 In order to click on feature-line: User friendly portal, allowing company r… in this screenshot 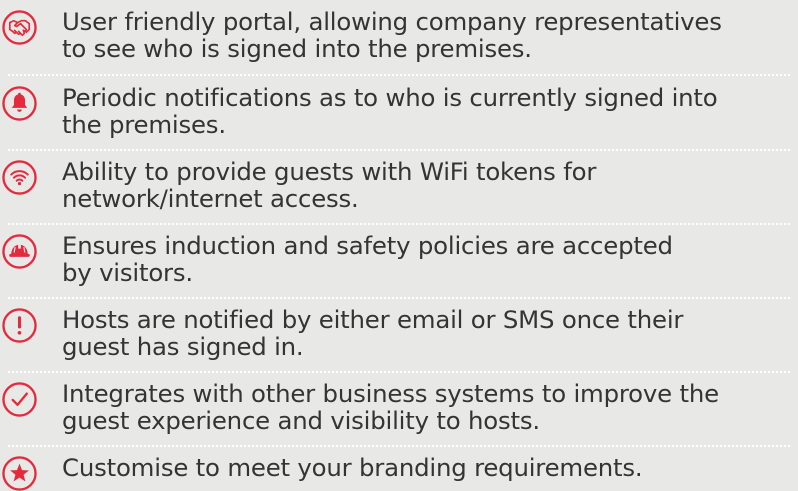, I will do `click(392, 21)`.